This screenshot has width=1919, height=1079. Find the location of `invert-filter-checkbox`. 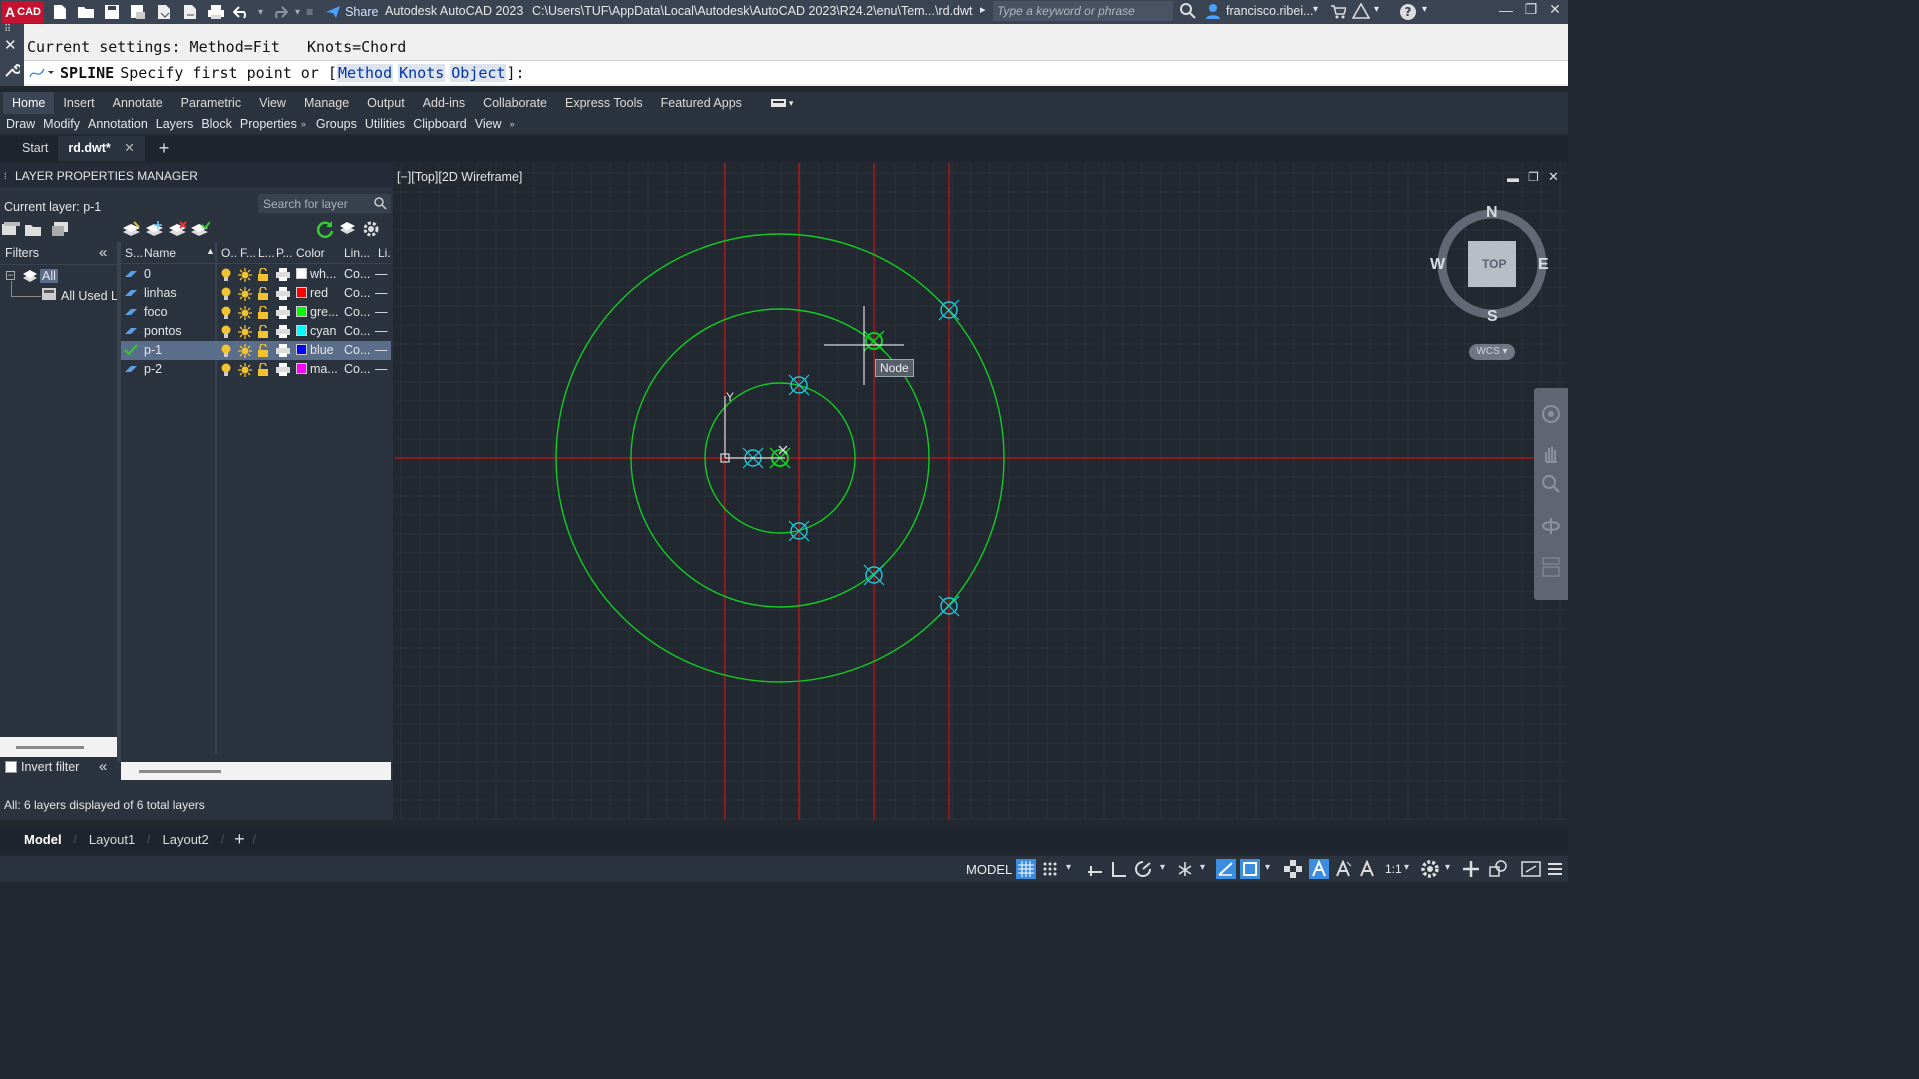

invert-filter-checkbox is located at coordinates (11, 767).